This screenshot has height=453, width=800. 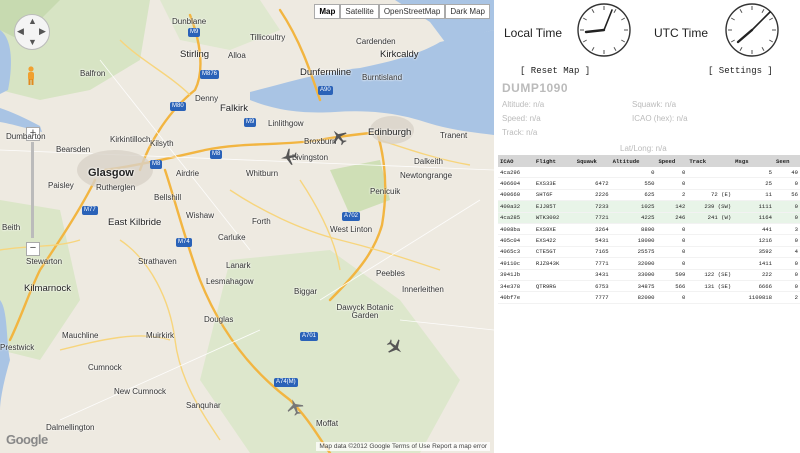 What do you see at coordinates (32, 190) in the screenshot?
I see `zoom-slider` at bounding box center [32, 190].